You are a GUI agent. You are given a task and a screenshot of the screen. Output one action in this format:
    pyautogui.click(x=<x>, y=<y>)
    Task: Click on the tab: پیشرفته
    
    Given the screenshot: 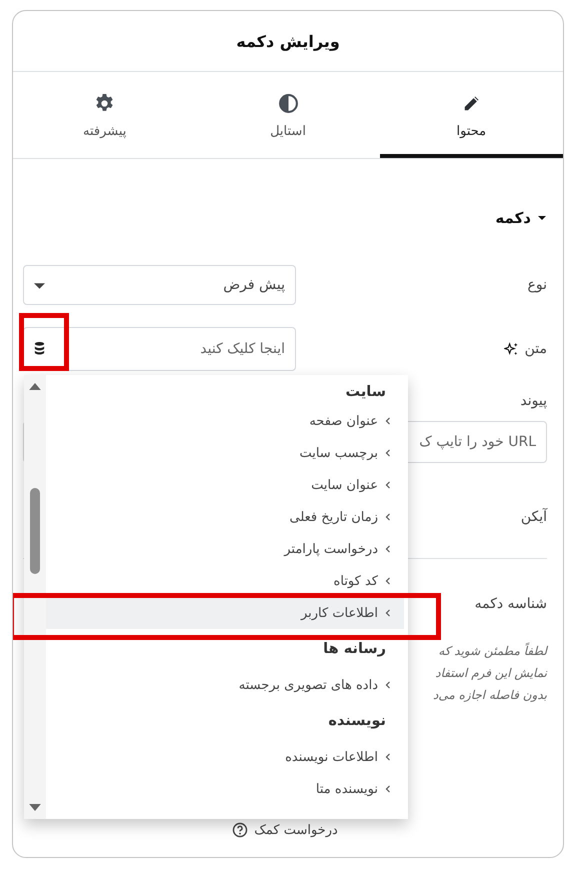 What is the action you would take?
    pyautogui.click(x=104, y=115)
    